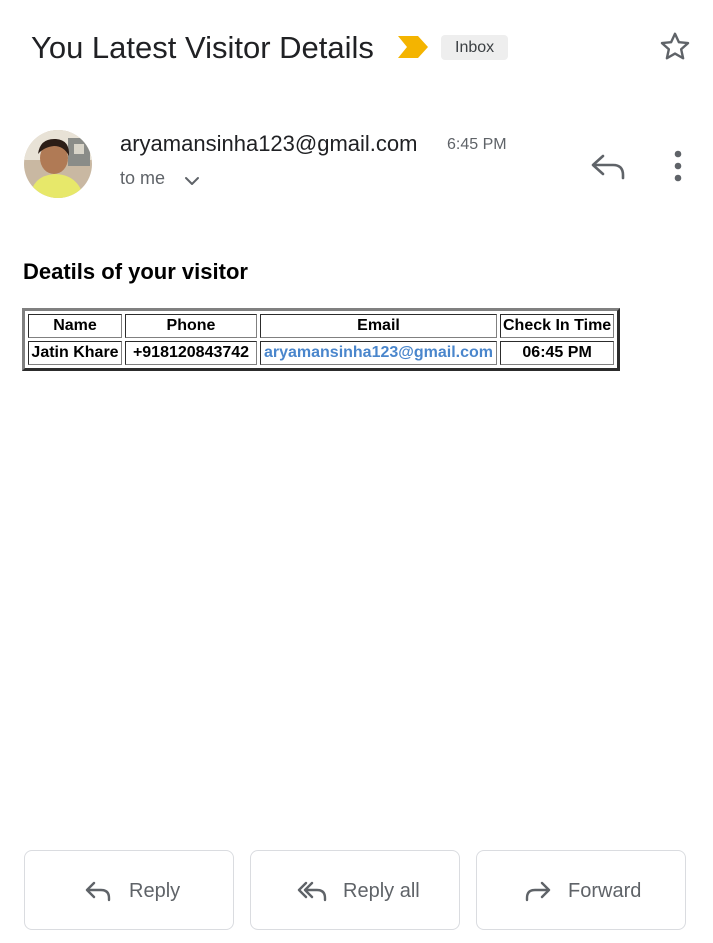  Describe the element at coordinates (202, 47) in the screenshot. I see `email-subject: You Latest Visitor Details` at that location.